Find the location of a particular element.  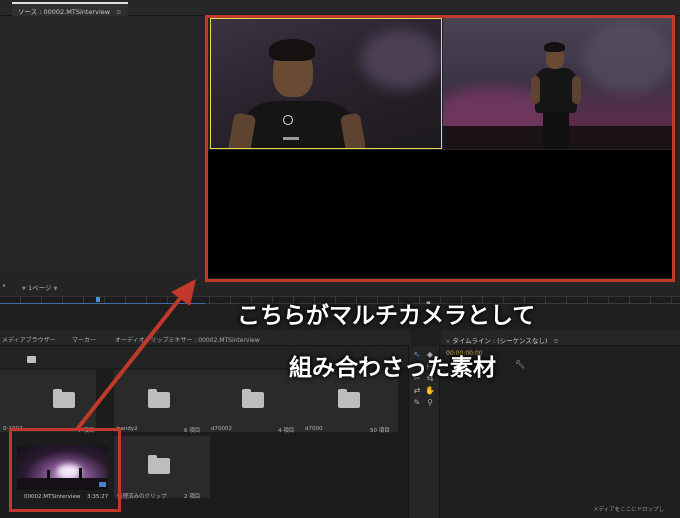

playhead-marker is located at coordinates (98, 299).